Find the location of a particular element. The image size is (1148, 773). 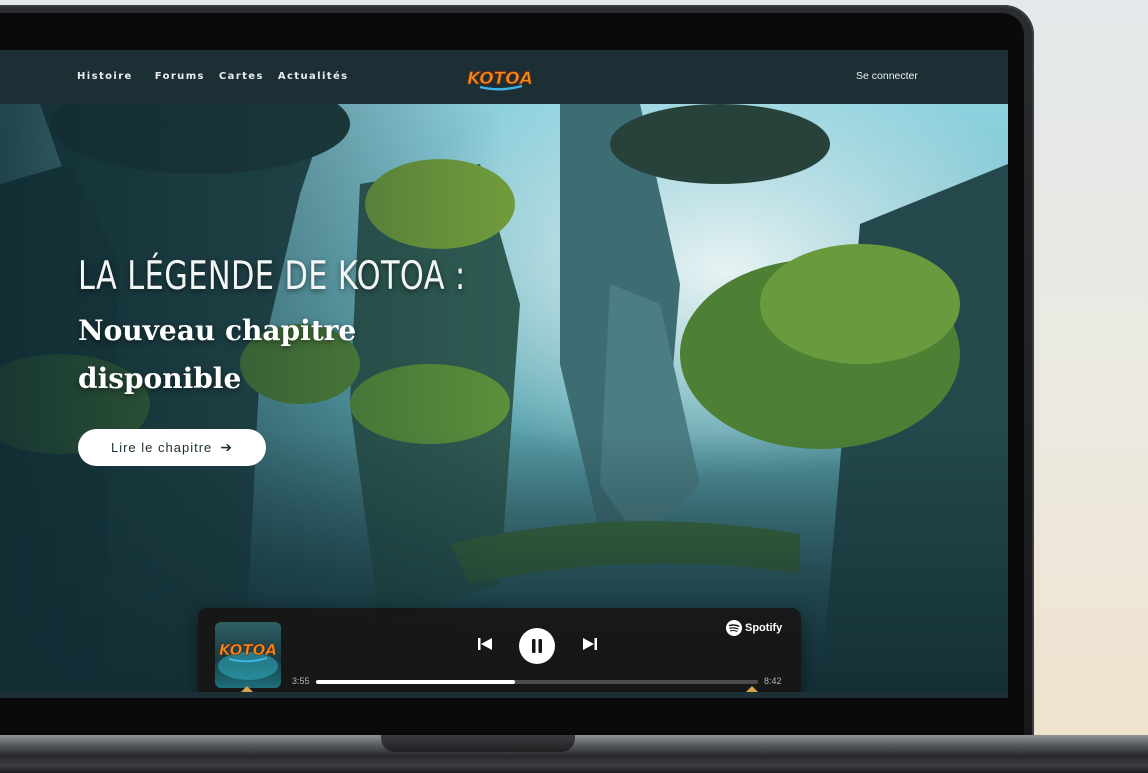

previous-track-icon is located at coordinates (485, 644).